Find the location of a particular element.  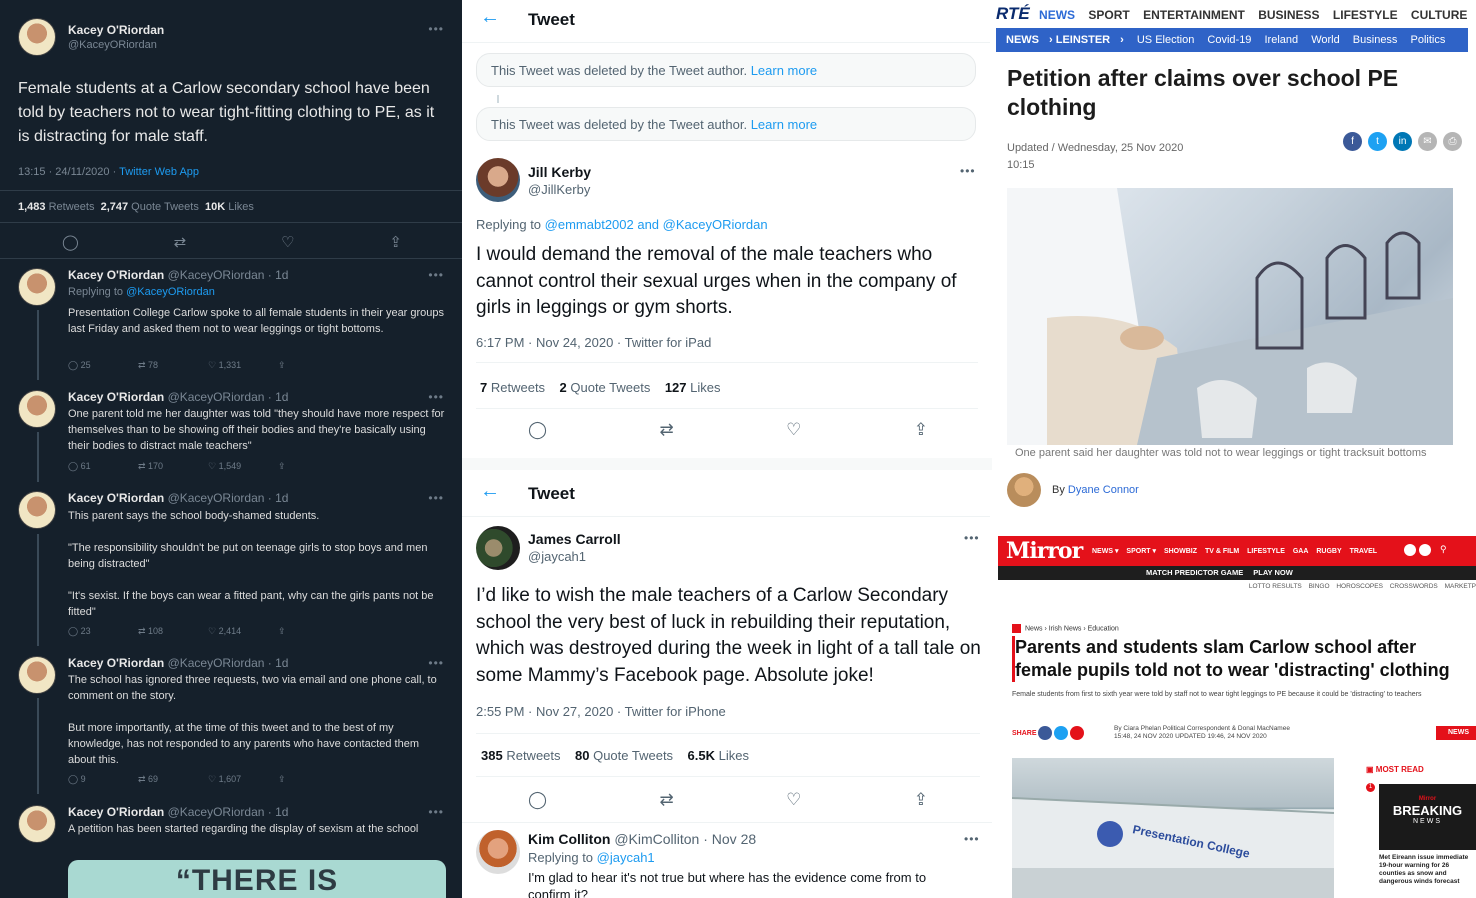

news-button: NEWS is located at coordinates (1456, 733).